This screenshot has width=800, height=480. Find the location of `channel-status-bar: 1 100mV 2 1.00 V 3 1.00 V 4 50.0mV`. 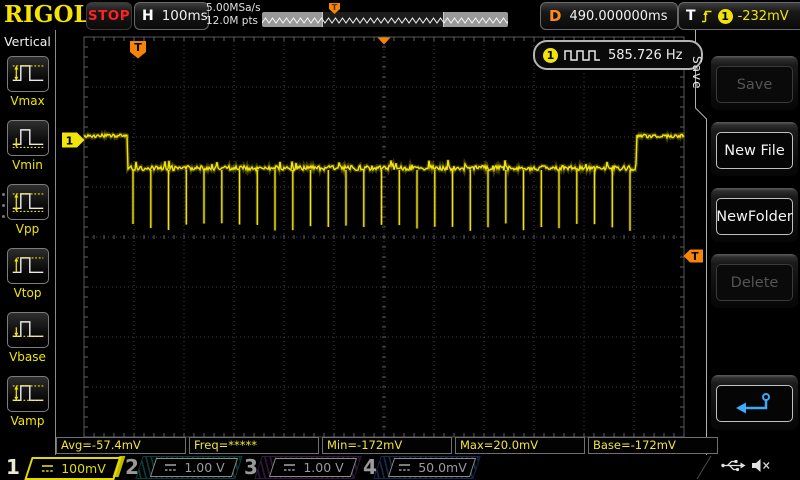

channel-status-bar: 1 100mV 2 1.00 V 3 1.00 V 4 50.0mV is located at coordinates (400, 467).